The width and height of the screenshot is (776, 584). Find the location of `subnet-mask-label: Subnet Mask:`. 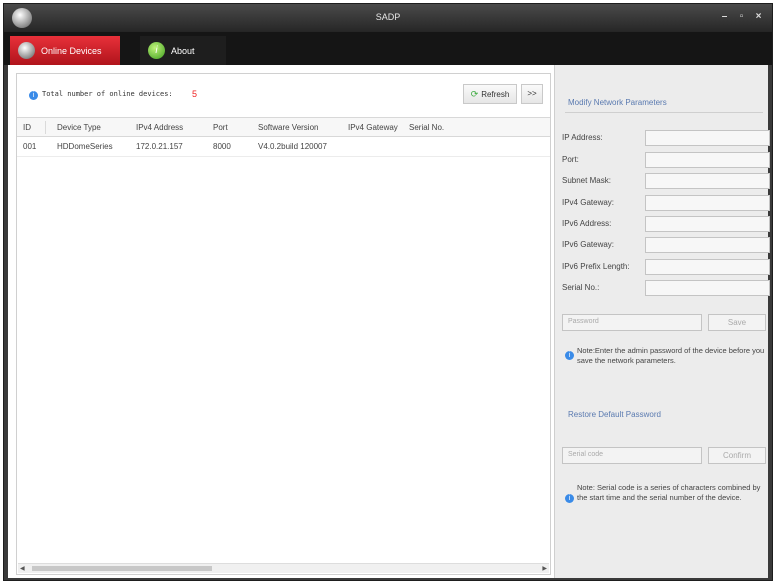

subnet-mask-label: Subnet Mask: is located at coordinates (586, 180).